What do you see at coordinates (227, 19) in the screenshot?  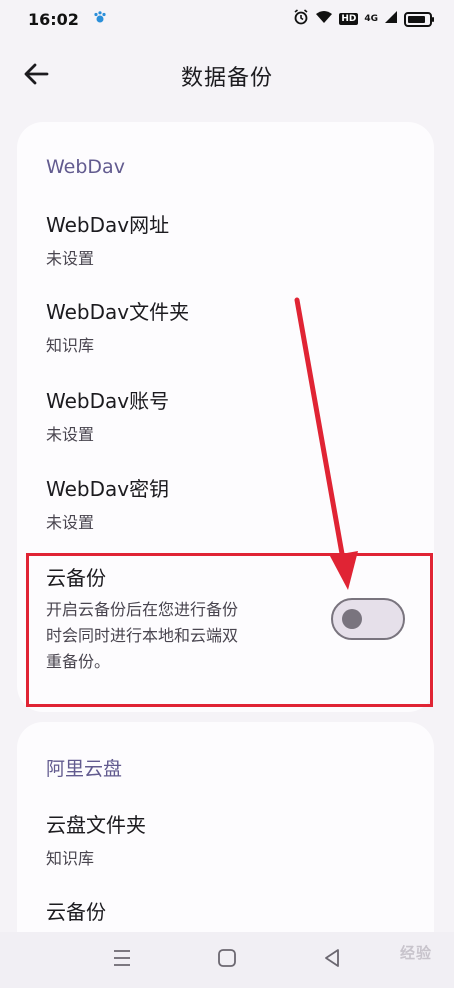 I see `status-bar: 16:02 HD 4G` at bounding box center [227, 19].